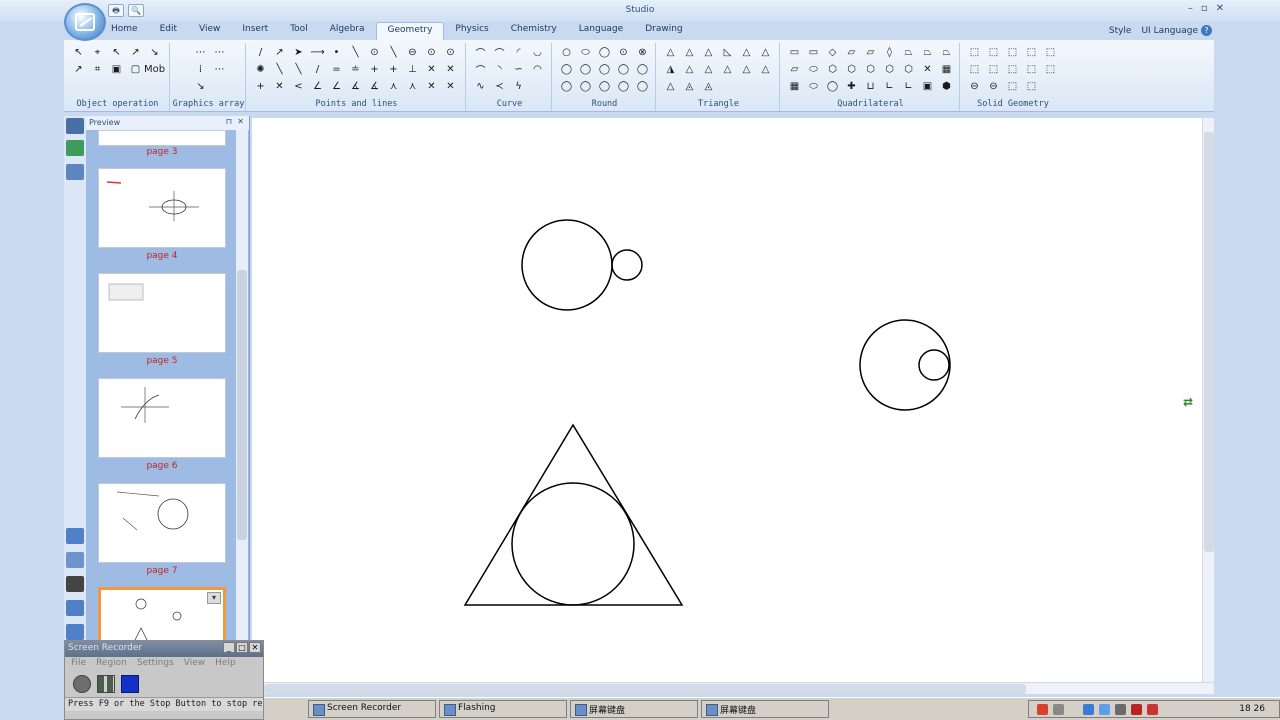 The image size is (1280, 720). Describe the element at coordinates (229, 121) in the screenshot. I see `pin-icon: ⊓` at that location.